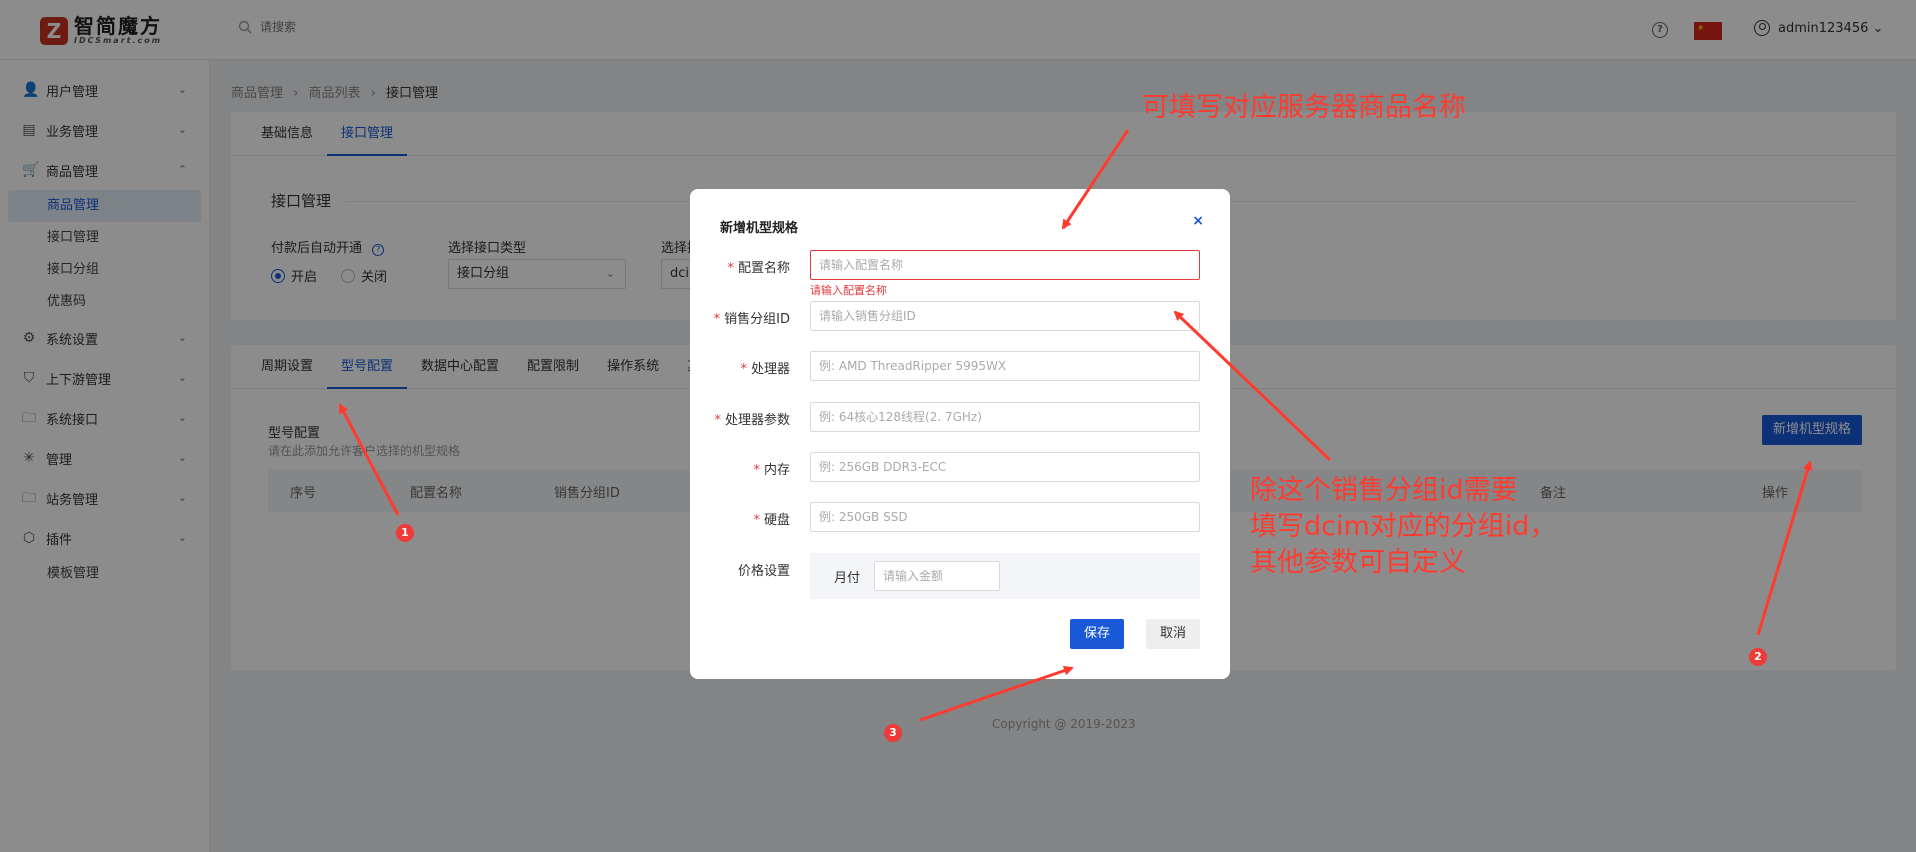 The image size is (1916, 852). Describe the element at coordinates (1173, 634) in the screenshot. I see `cancel-button: 取消` at that location.